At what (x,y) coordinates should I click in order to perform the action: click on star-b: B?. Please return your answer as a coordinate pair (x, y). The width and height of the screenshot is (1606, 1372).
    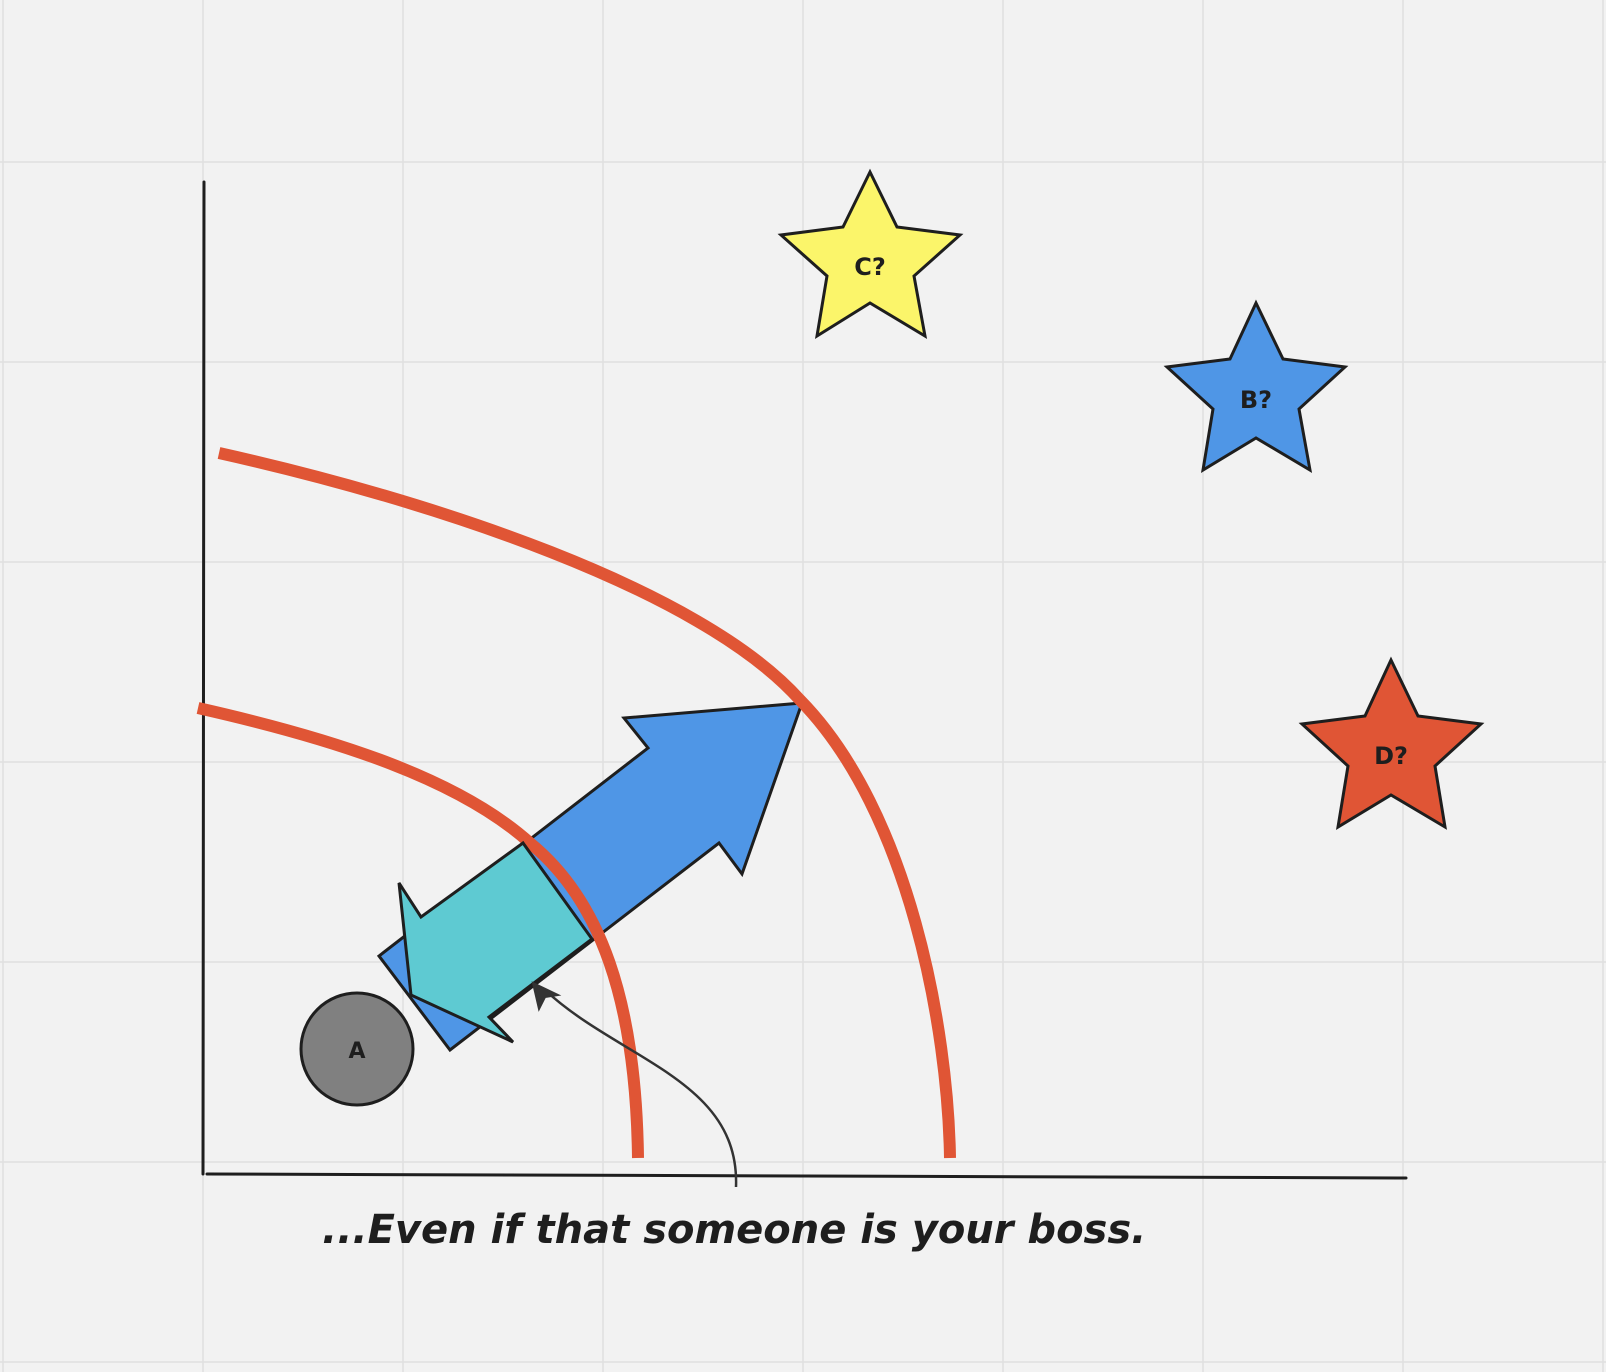
    Looking at the image, I should click on (1256, 386).